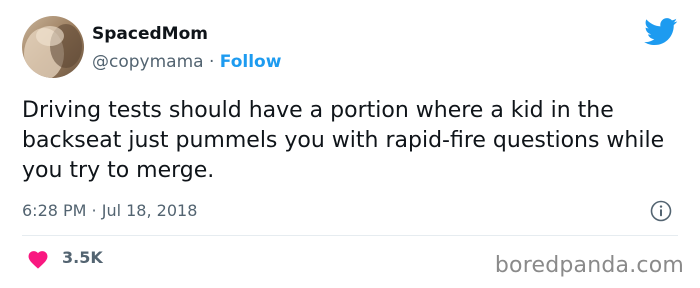 The height and width of the screenshot is (288, 700). I want to click on author-handle-row: @copymama · Follow, so click(186, 62).